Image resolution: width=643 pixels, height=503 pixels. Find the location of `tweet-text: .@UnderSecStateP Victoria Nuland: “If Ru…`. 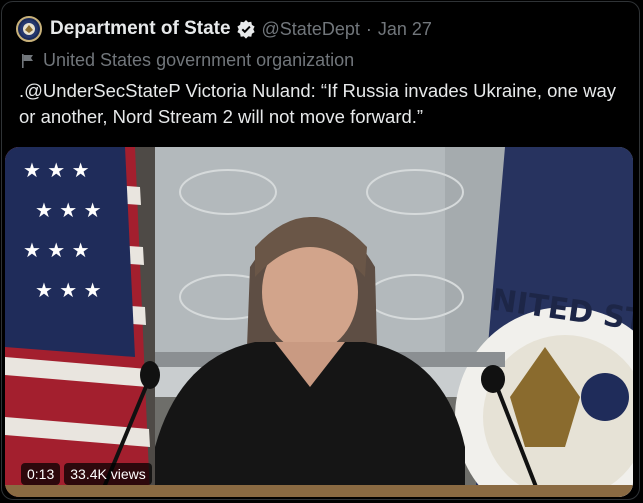

tweet-text: .@UnderSecStateP Victoria Nuland: “If Ru… is located at coordinates (318, 103).